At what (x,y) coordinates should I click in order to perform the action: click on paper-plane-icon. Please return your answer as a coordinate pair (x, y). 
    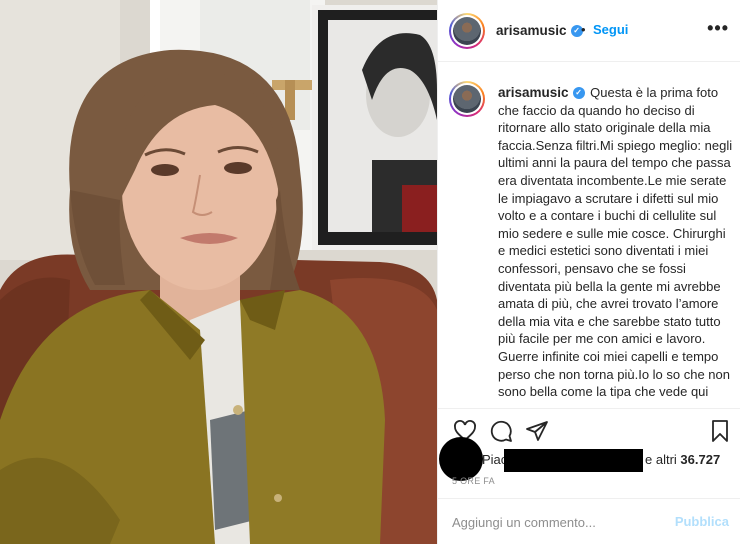
    Looking at the image, I should click on (537, 431).